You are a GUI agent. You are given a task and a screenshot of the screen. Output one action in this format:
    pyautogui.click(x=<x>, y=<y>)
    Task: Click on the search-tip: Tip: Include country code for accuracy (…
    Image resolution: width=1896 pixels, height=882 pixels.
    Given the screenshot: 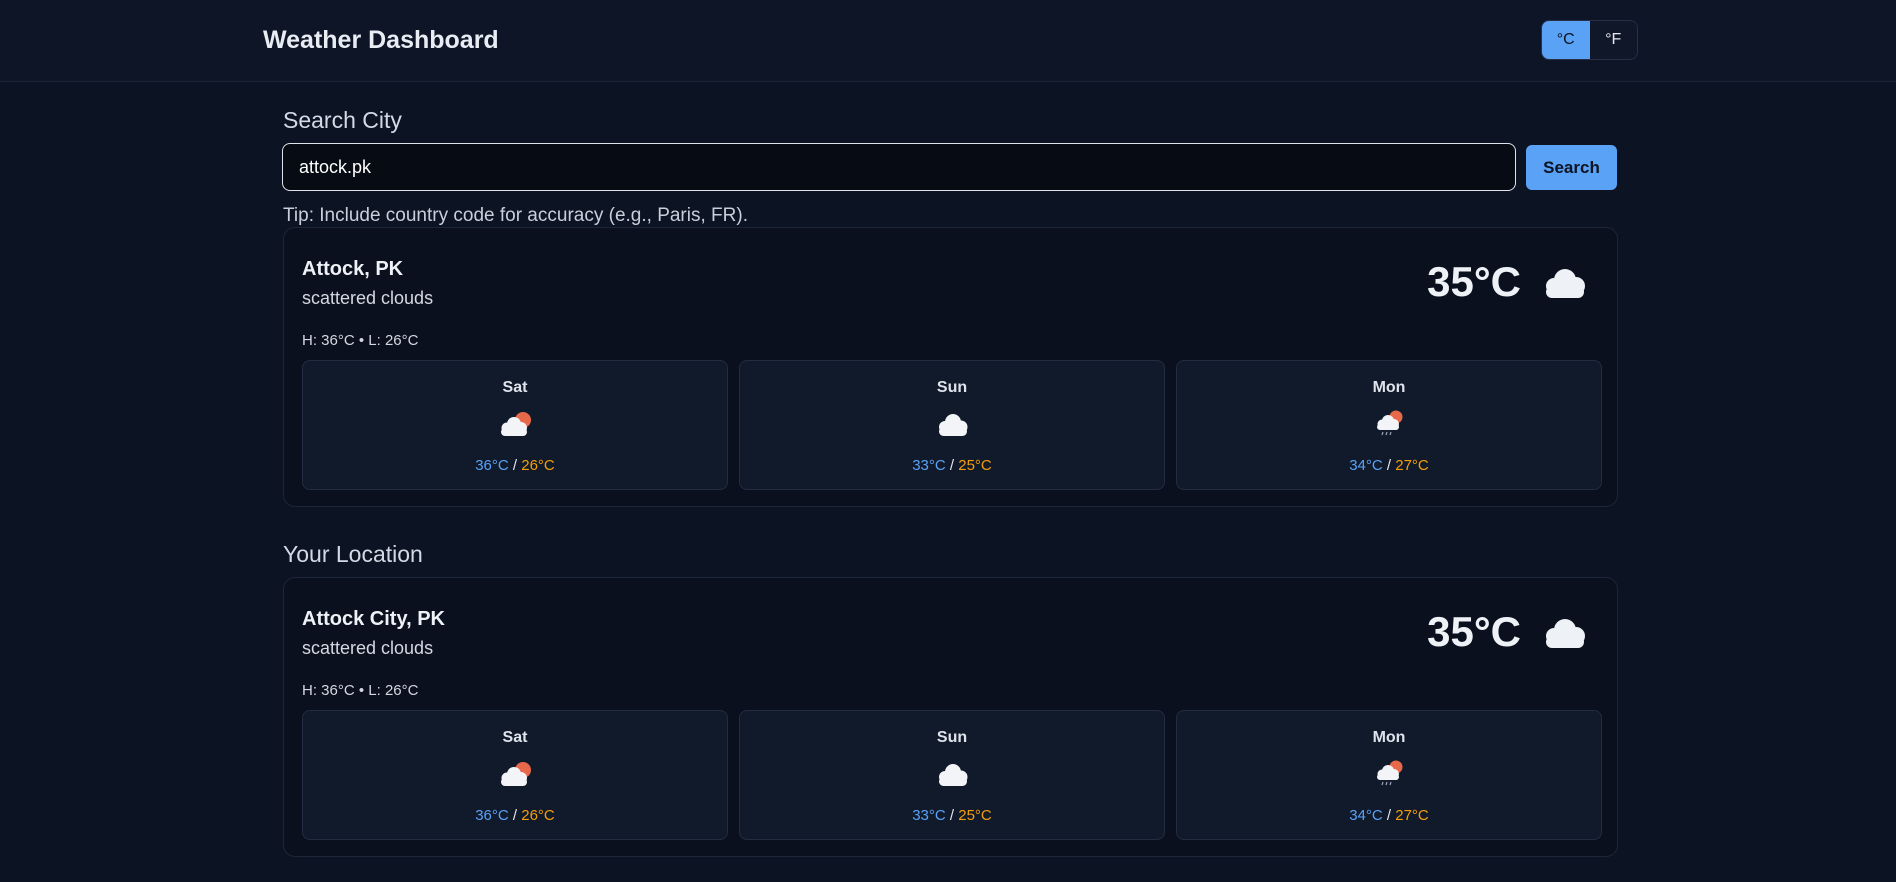 What is the action you would take?
    pyautogui.click(x=515, y=215)
    